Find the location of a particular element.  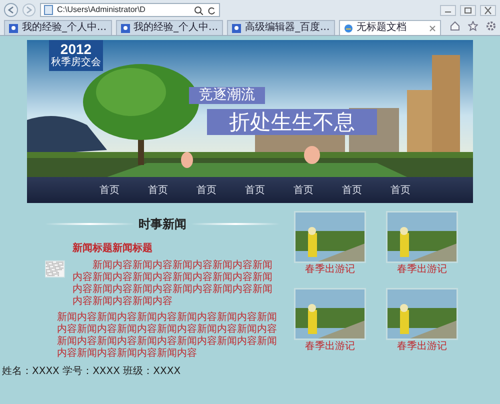

maximize-button is located at coordinates (468, 10).